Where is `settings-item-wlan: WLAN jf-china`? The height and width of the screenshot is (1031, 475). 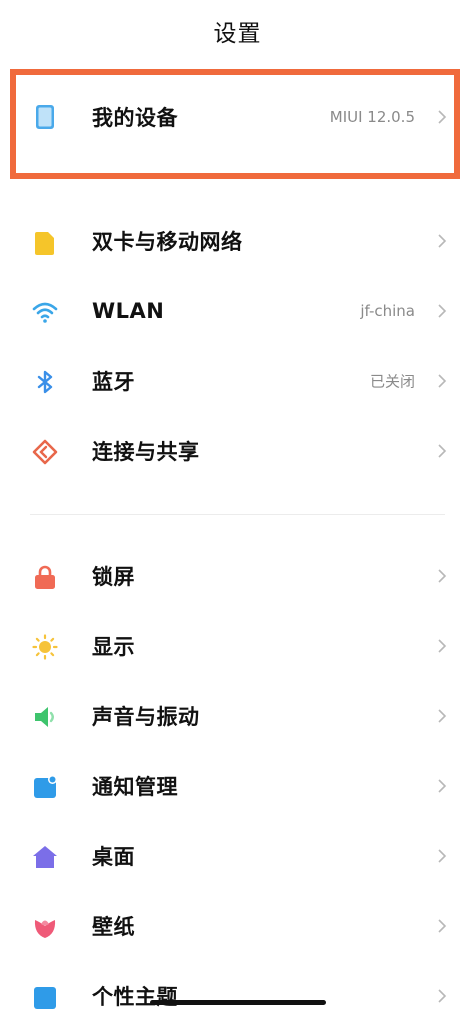 settings-item-wlan: WLAN jf-china is located at coordinates (237, 311).